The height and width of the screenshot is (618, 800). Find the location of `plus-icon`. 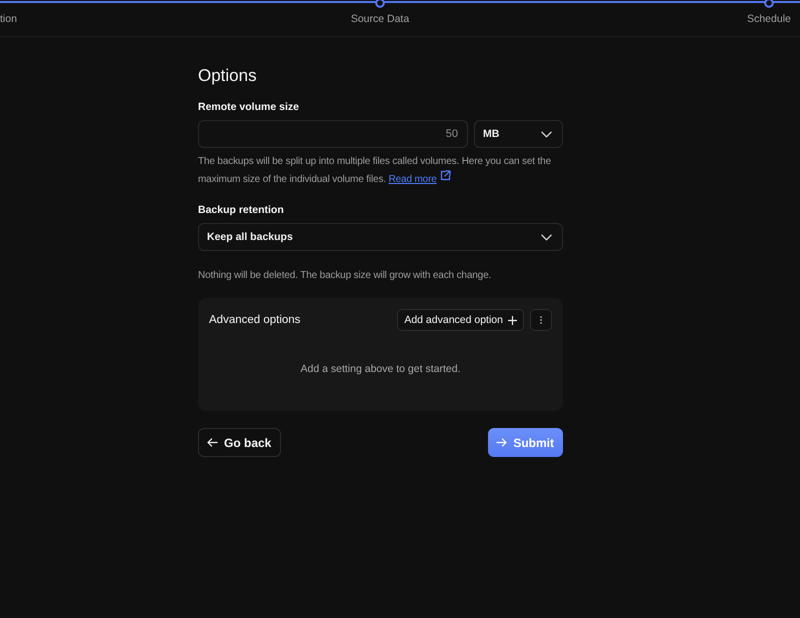

plus-icon is located at coordinates (512, 320).